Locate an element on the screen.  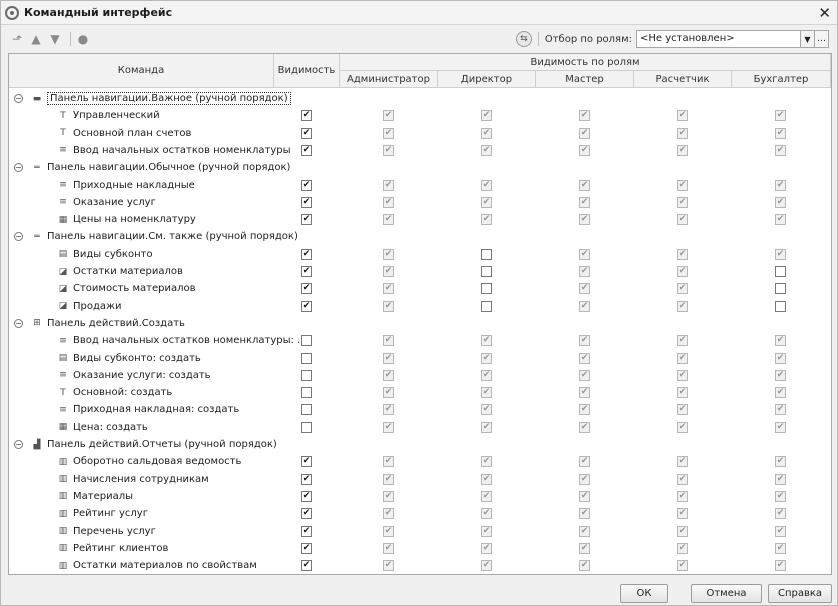
role-filter-input: <Не установлен> is located at coordinates (718, 39).